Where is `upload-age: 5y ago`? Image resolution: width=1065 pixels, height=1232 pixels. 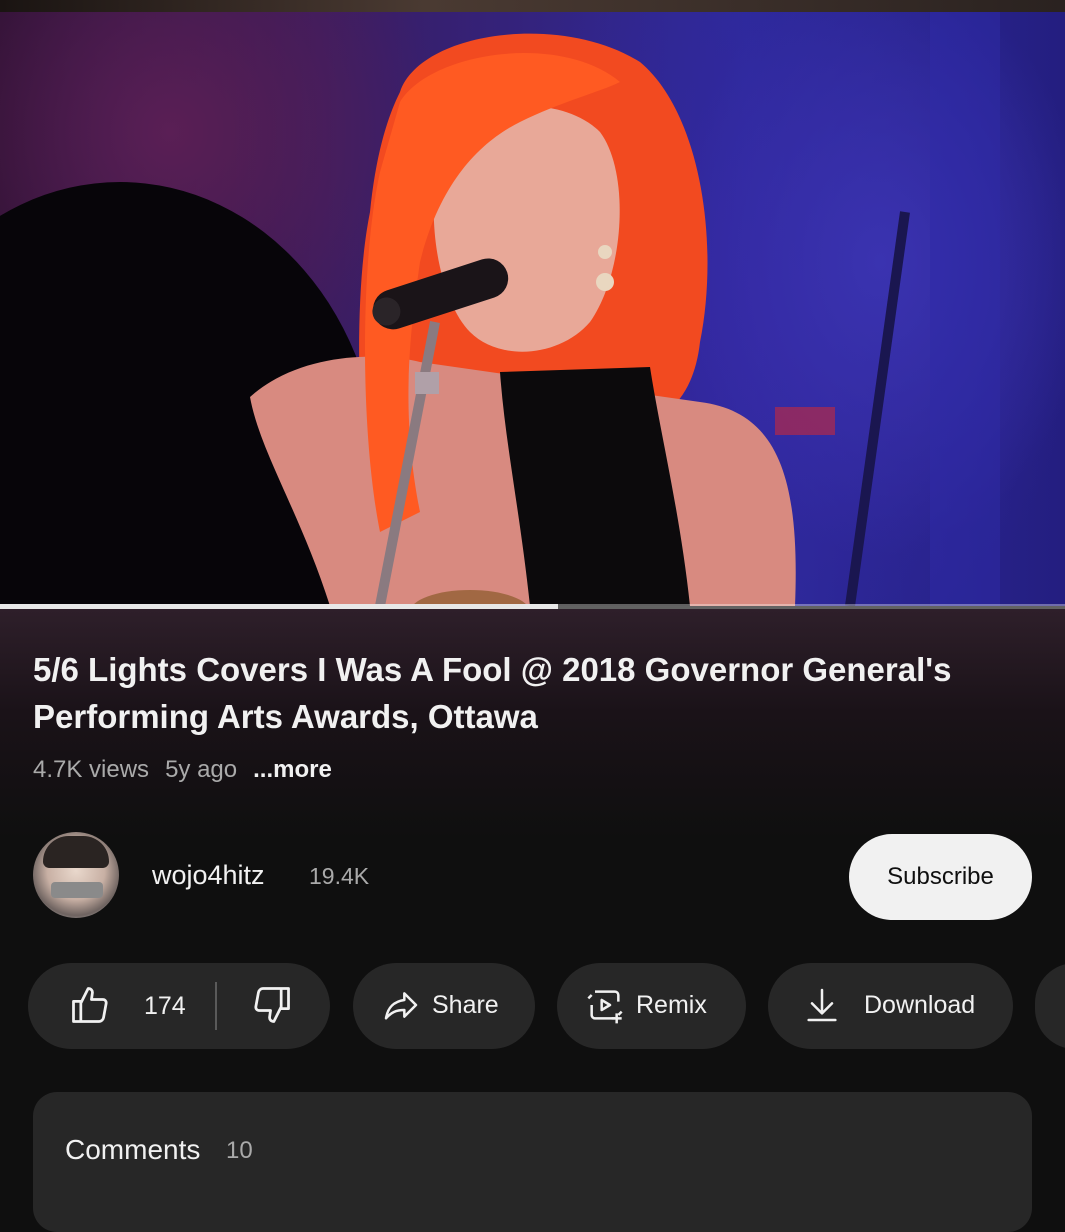
upload-age: 5y ago is located at coordinates (201, 769).